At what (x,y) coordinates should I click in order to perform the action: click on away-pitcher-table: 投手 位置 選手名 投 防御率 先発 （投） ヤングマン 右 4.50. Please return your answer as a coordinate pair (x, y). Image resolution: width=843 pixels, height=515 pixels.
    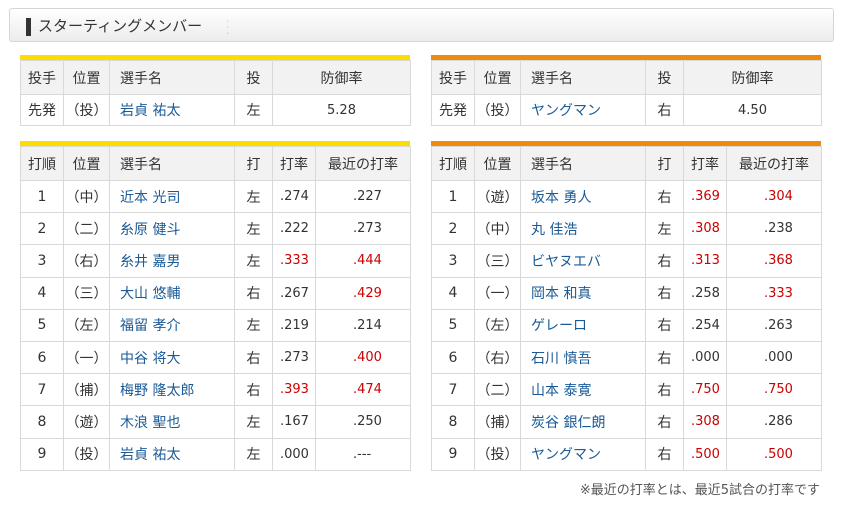
    Looking at the image, I should click on (626, 93).